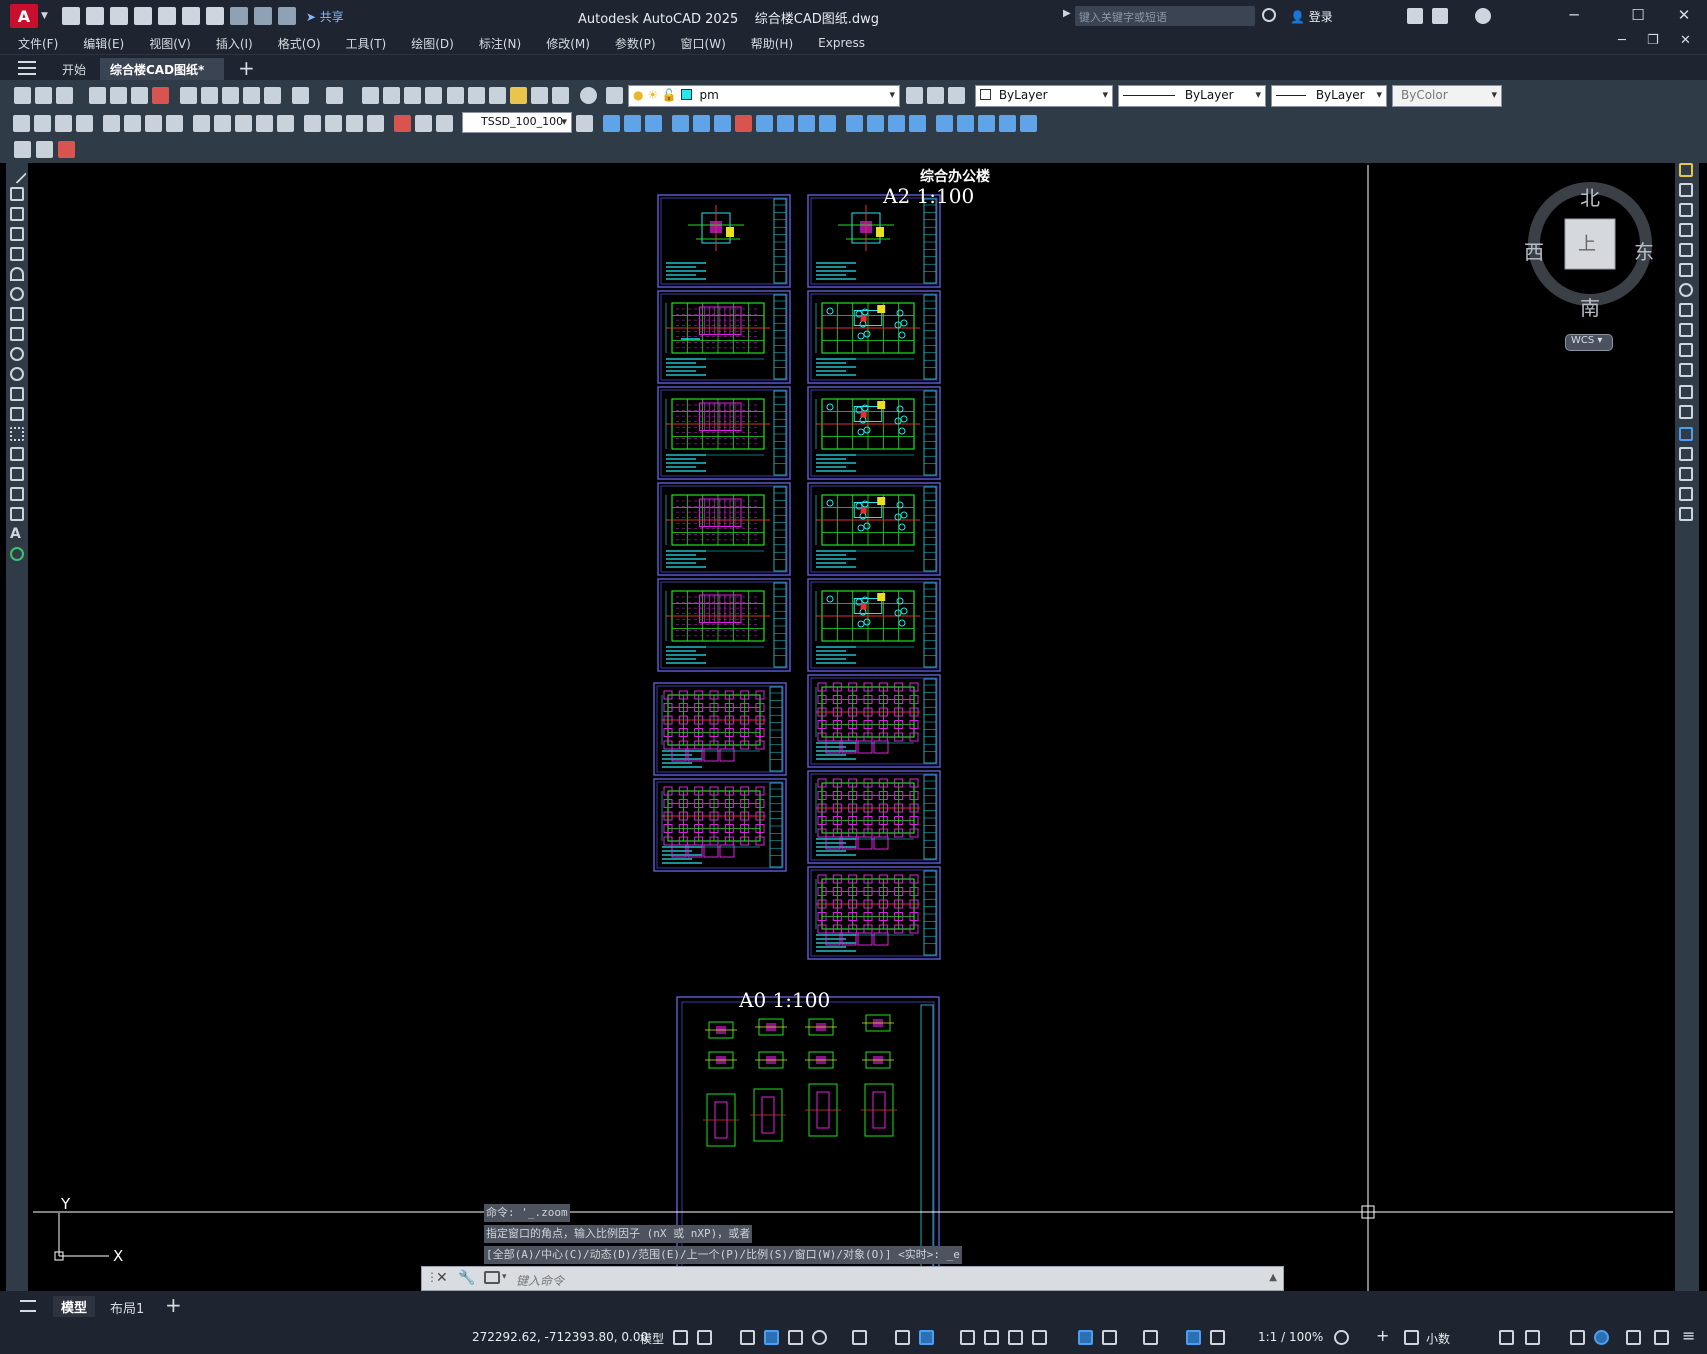  What do you see at coordinates (366, 43) in the screenshot?
I see `menu-tools: 工具(T)` at bounding box center [366, 43].